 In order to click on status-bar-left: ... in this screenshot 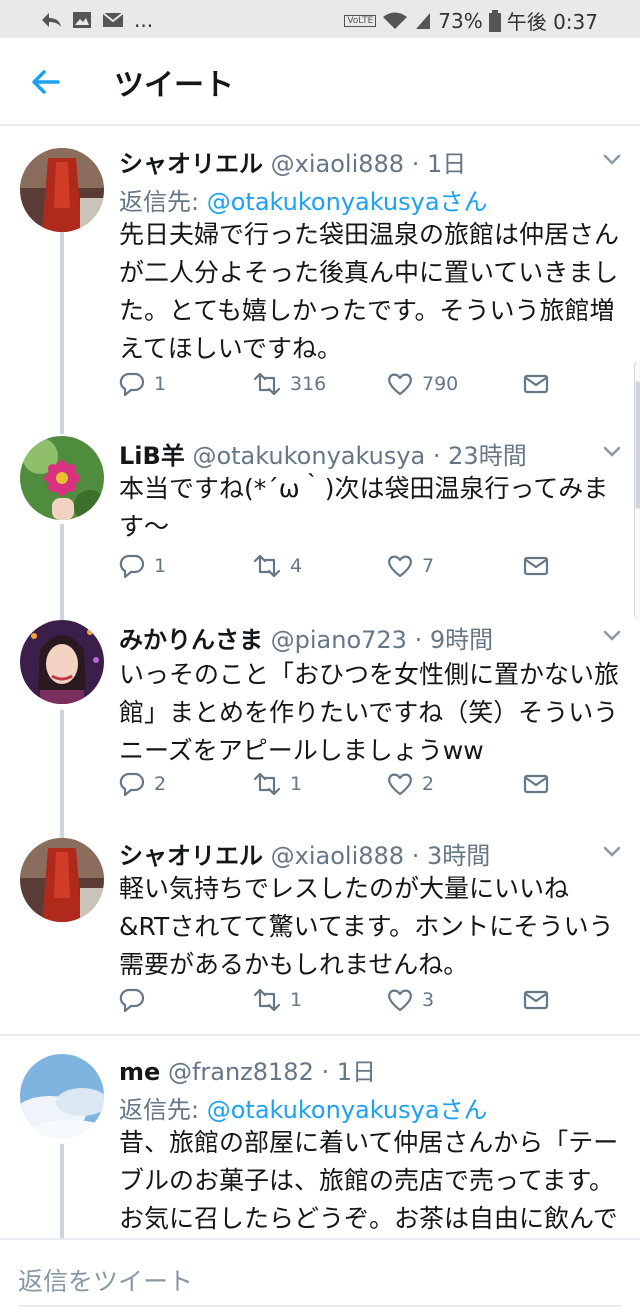, I will do `click(96, 20)`.